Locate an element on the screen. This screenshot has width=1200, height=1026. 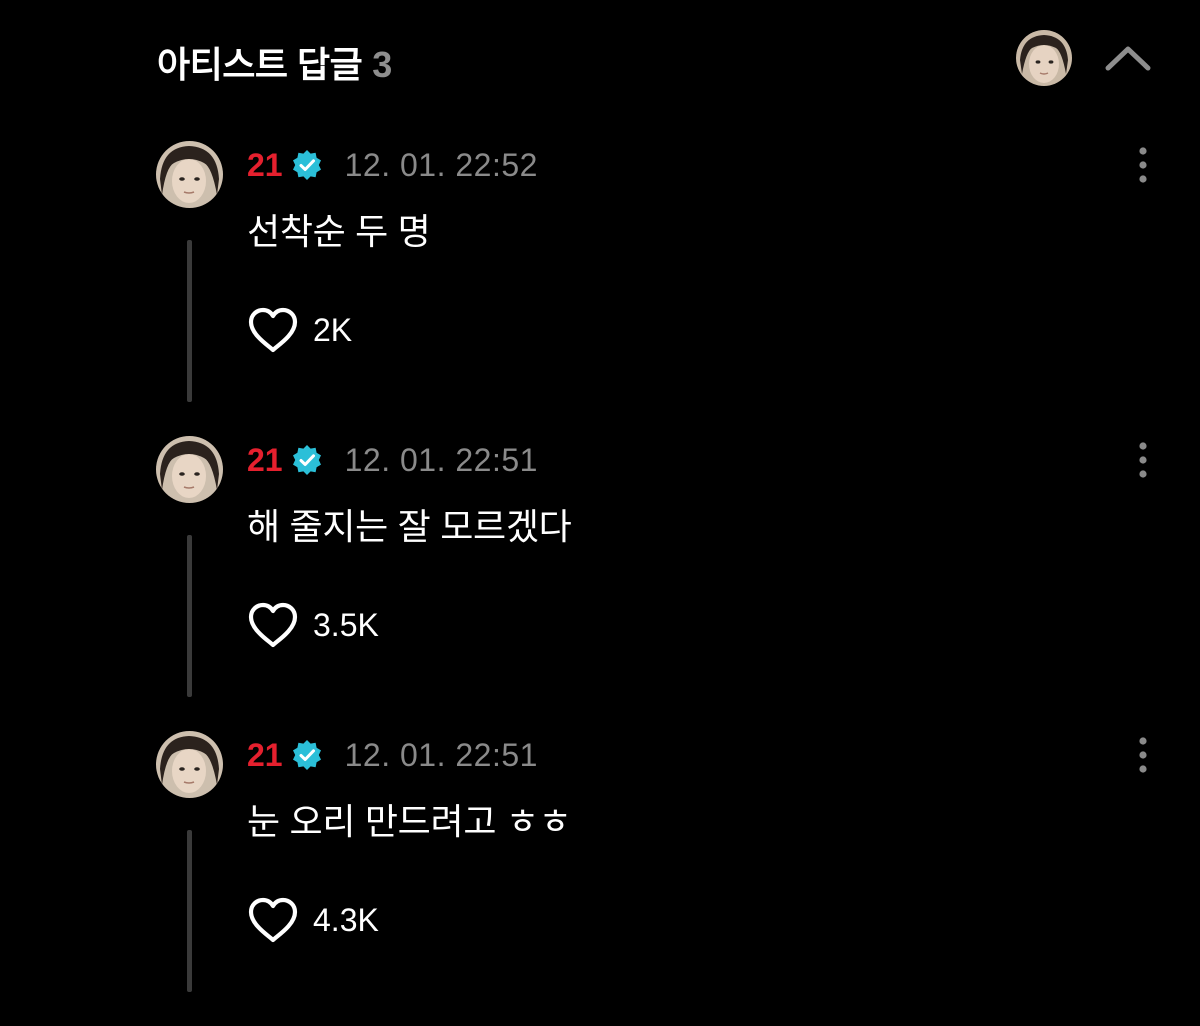
like-row: 3.5K is located at coordinates (313, 625).